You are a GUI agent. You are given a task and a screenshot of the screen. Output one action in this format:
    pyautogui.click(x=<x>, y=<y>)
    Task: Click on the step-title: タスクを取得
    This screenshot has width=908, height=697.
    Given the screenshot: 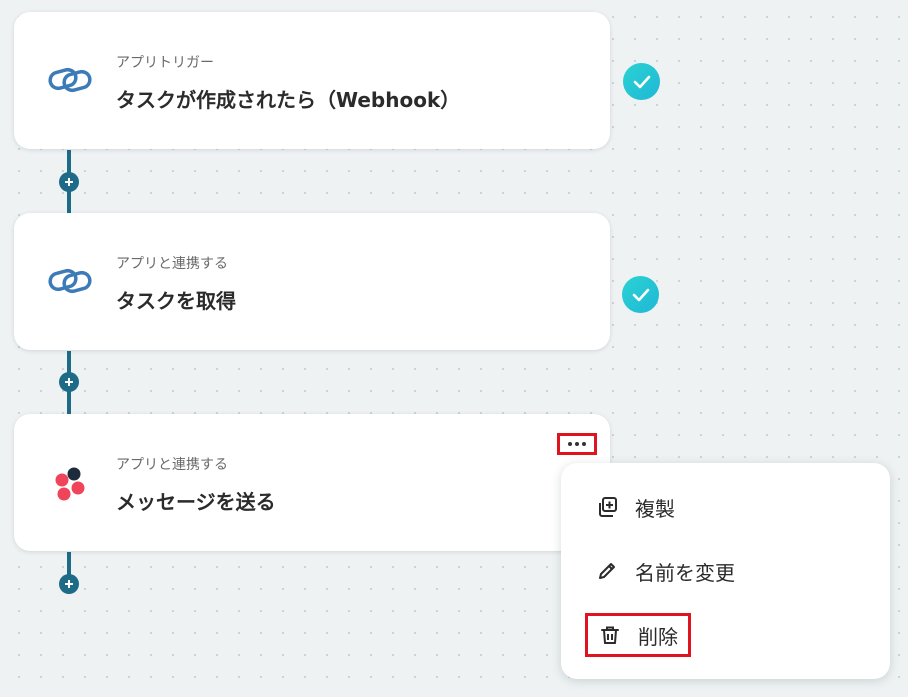 What is the action you would take?
    pyautogui.click(x=176, y=301)
    